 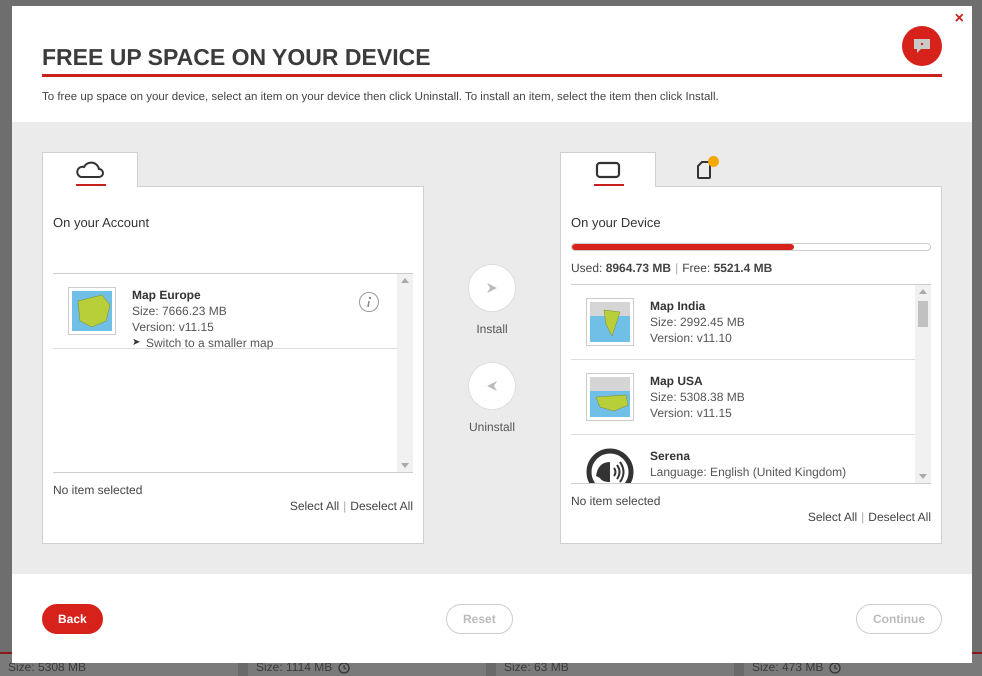 What do you see at coordinates (492, 329) in the screenshot?
I see `transfer-label: Install` at bounding box center [492, 329].